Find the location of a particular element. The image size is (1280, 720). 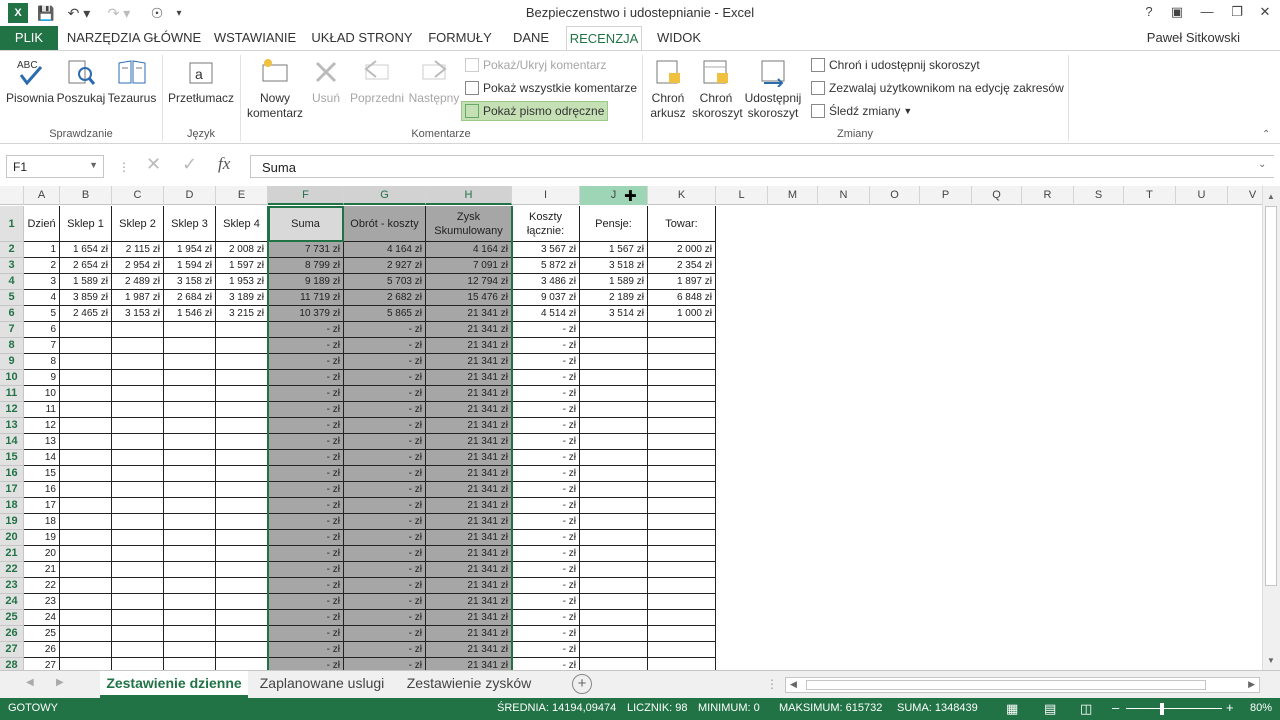

data-cell: 6 848 zł is located at coordinates (682, 298).